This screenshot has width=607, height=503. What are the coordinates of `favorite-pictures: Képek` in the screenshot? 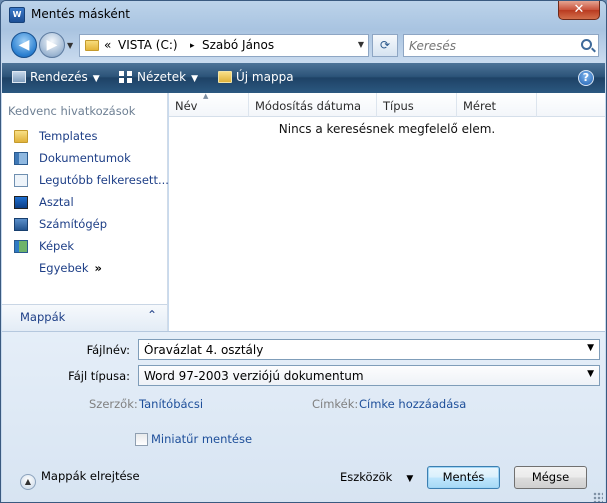 It's located at (90, 248).